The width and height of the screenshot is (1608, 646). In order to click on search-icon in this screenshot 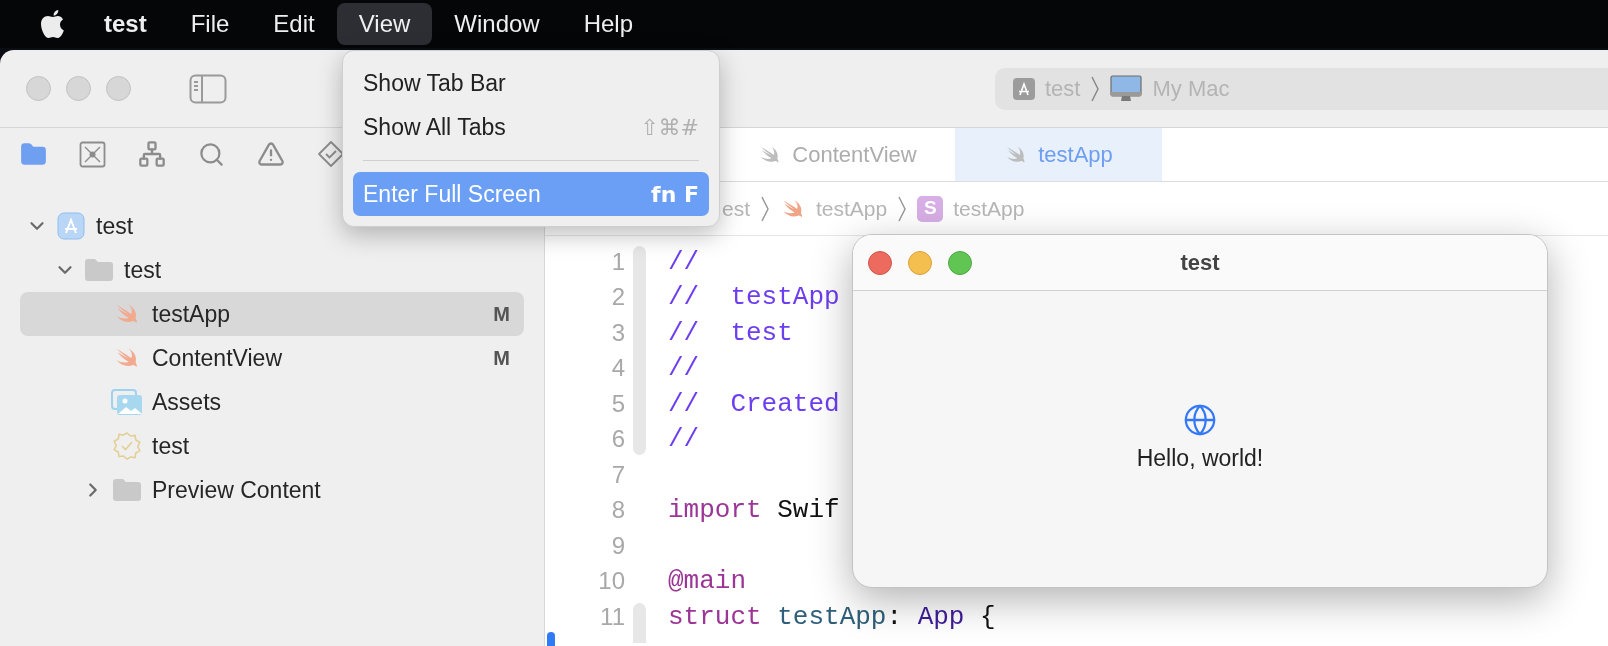, I will do `click(211, 154)`.